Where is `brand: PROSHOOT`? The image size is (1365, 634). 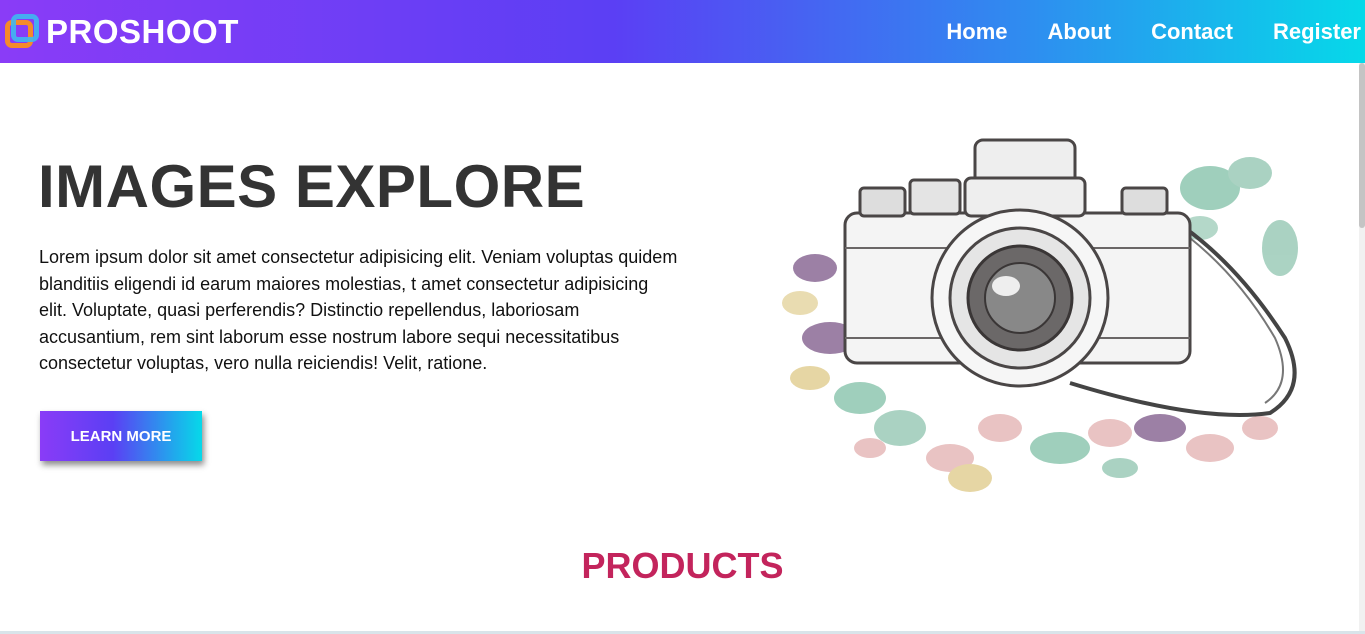 brand: PROSHOOT is located at coordinates (122, 32).